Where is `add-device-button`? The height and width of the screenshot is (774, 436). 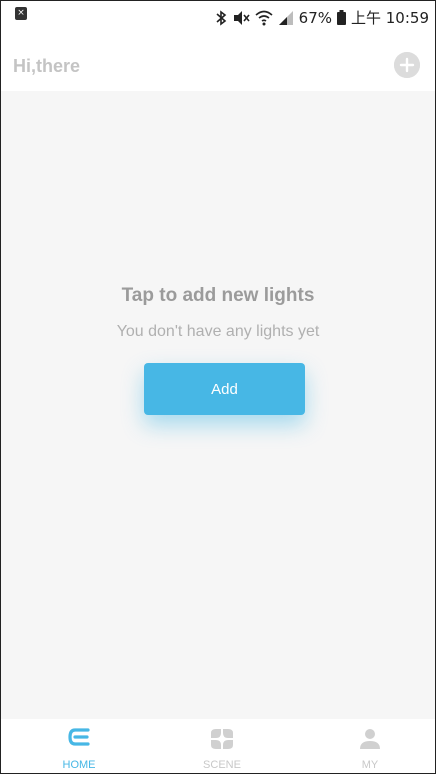 add-device-button is located at coordinates (407, 65).